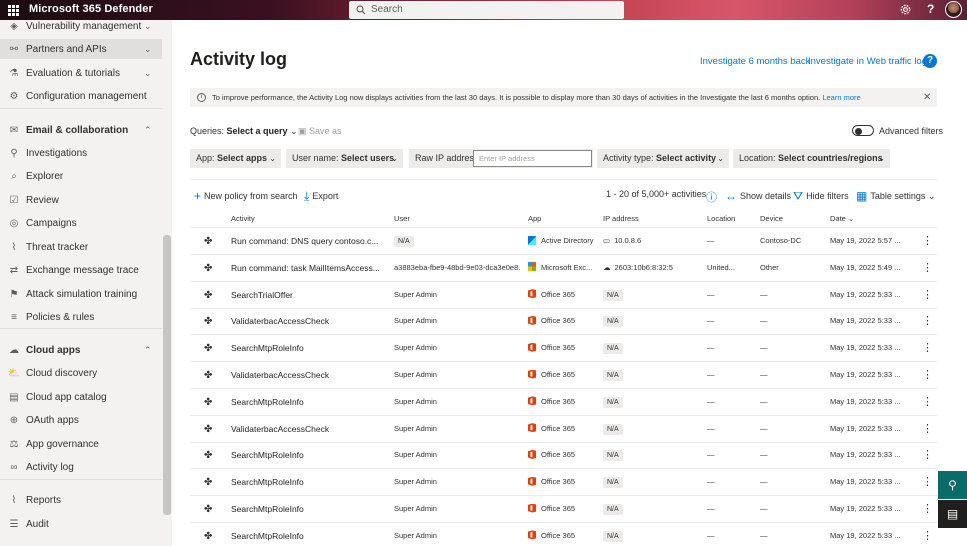 The height and width of the screenshot is (546, 967). I want to click on assistant-button: ⚲, so click(952, 485).